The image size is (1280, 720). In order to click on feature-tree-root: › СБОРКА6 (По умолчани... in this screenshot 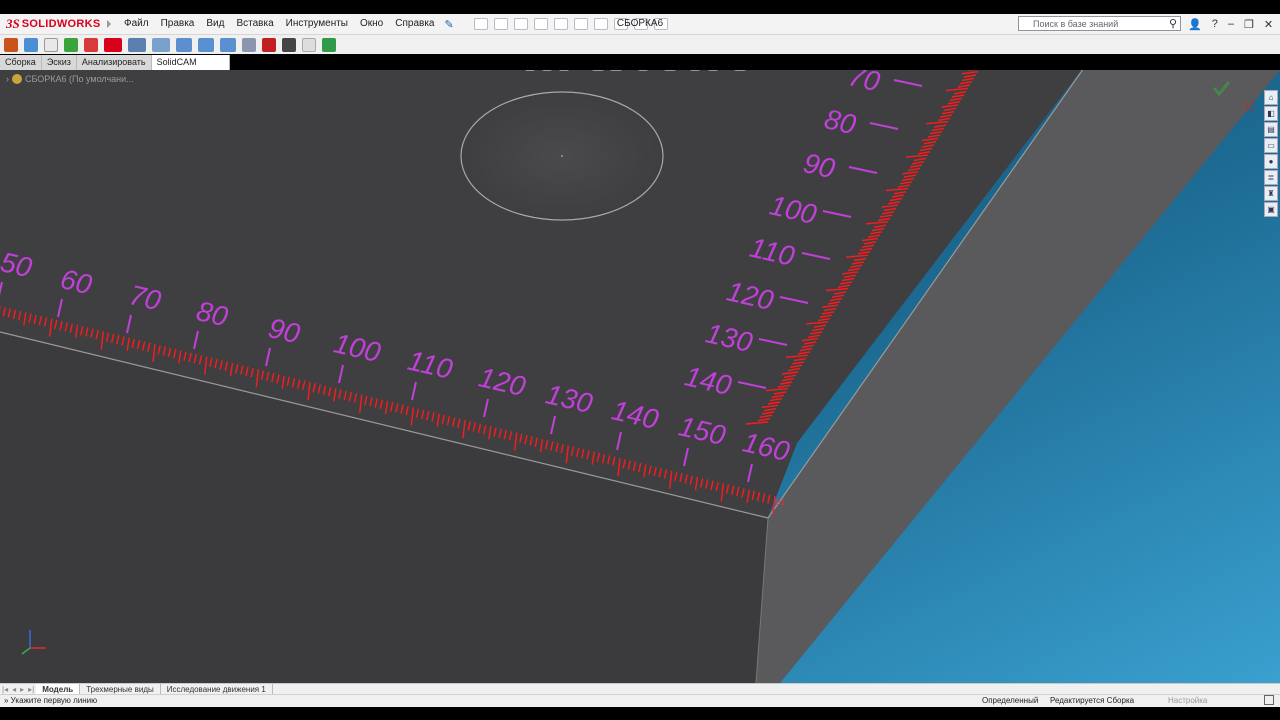, I will do `click(70, 79)`.